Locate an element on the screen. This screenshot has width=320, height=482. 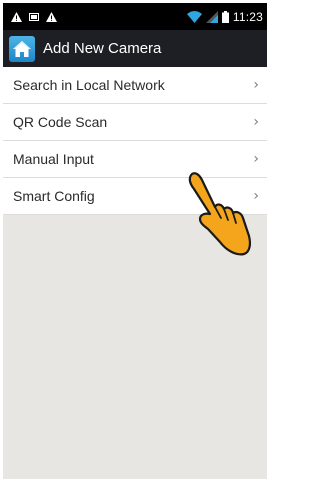
menu-item-label: Smart Config is located at coordinates (54, 196).